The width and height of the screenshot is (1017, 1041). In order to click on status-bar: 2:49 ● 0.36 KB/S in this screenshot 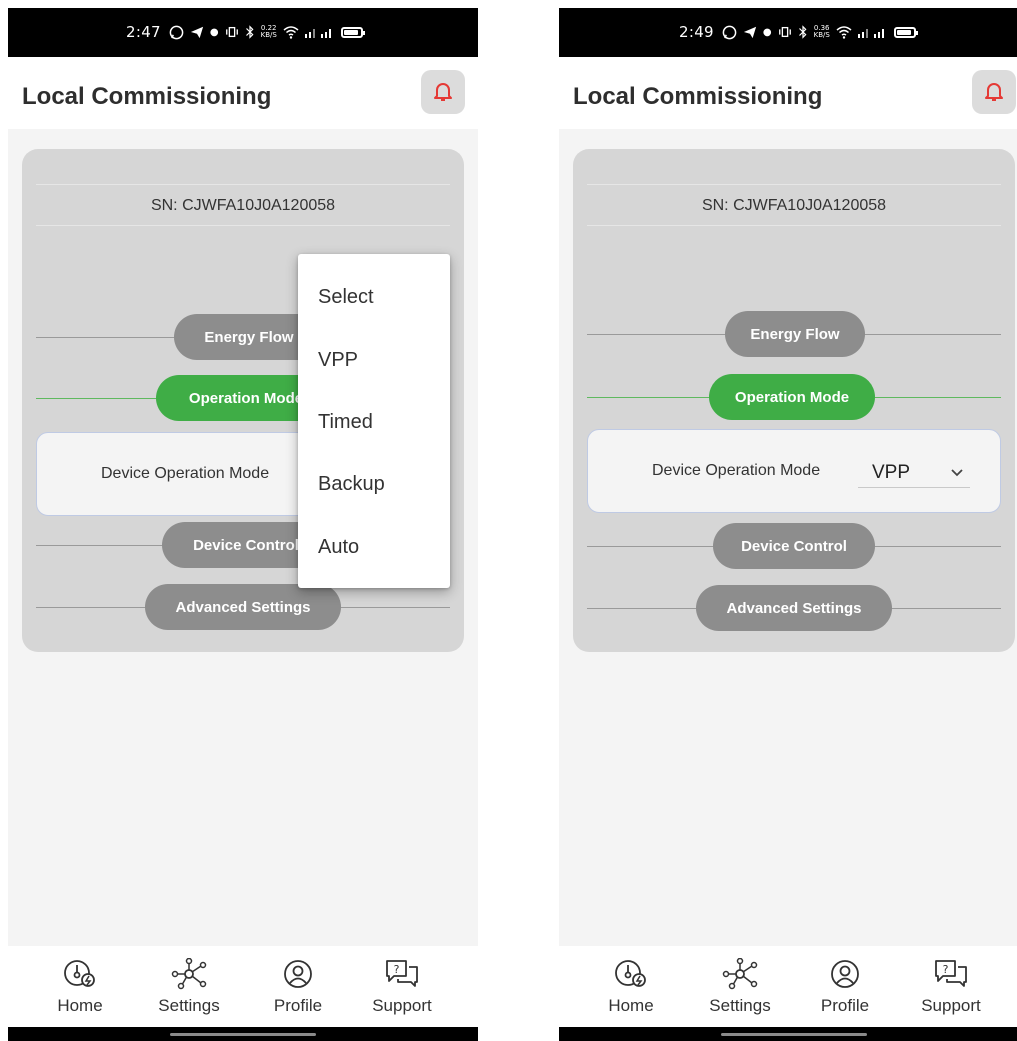, I will do `click(788, 32)`.